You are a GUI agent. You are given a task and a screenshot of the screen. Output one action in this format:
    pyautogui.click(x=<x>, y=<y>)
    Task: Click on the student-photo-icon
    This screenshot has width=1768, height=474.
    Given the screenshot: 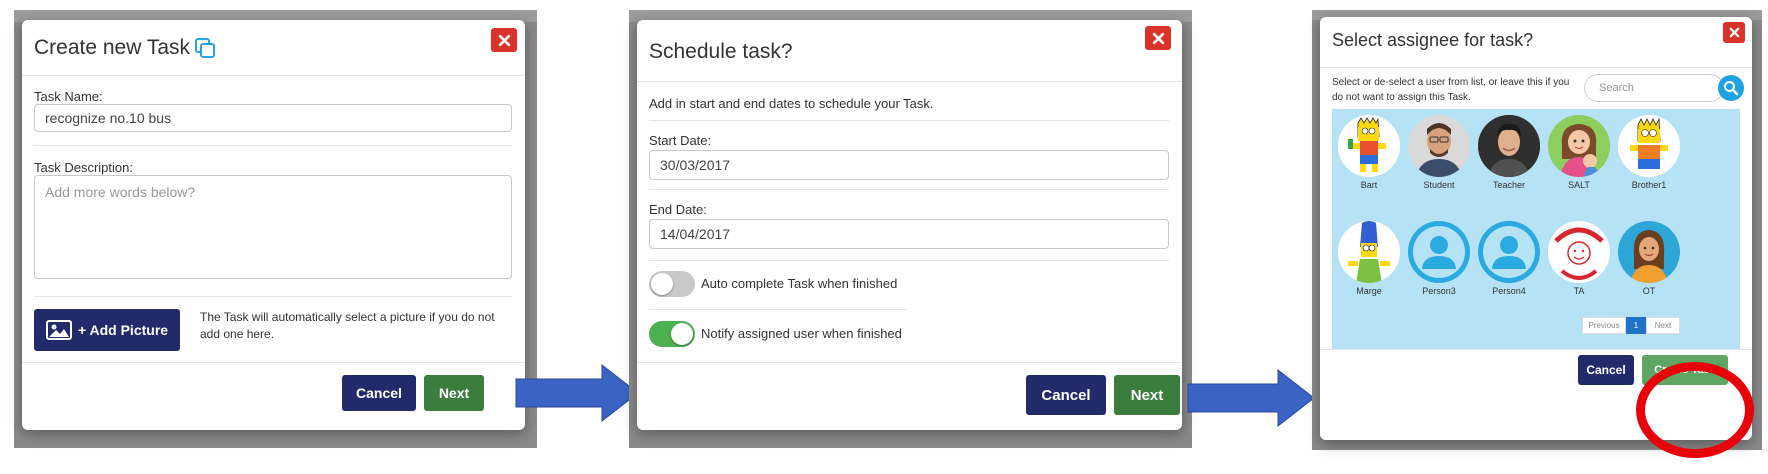 What is the action you would take?
    pyautogui.click(x=1439, y=146)
    